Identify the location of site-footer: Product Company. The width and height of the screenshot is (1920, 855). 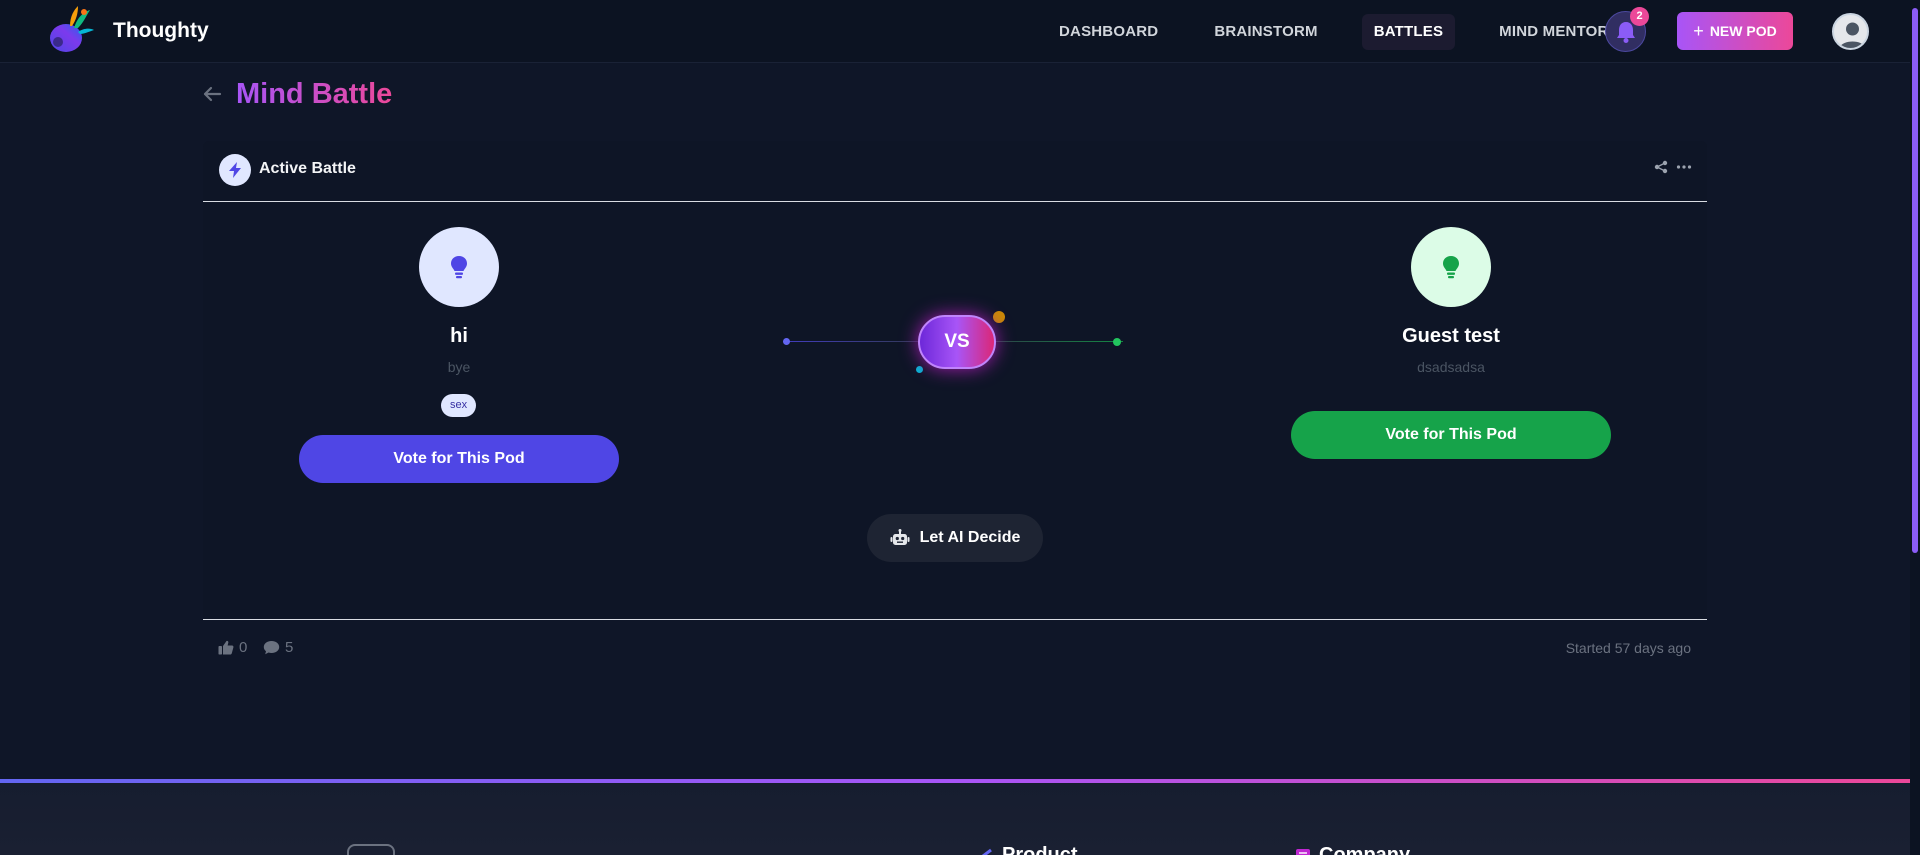
(955, 819).